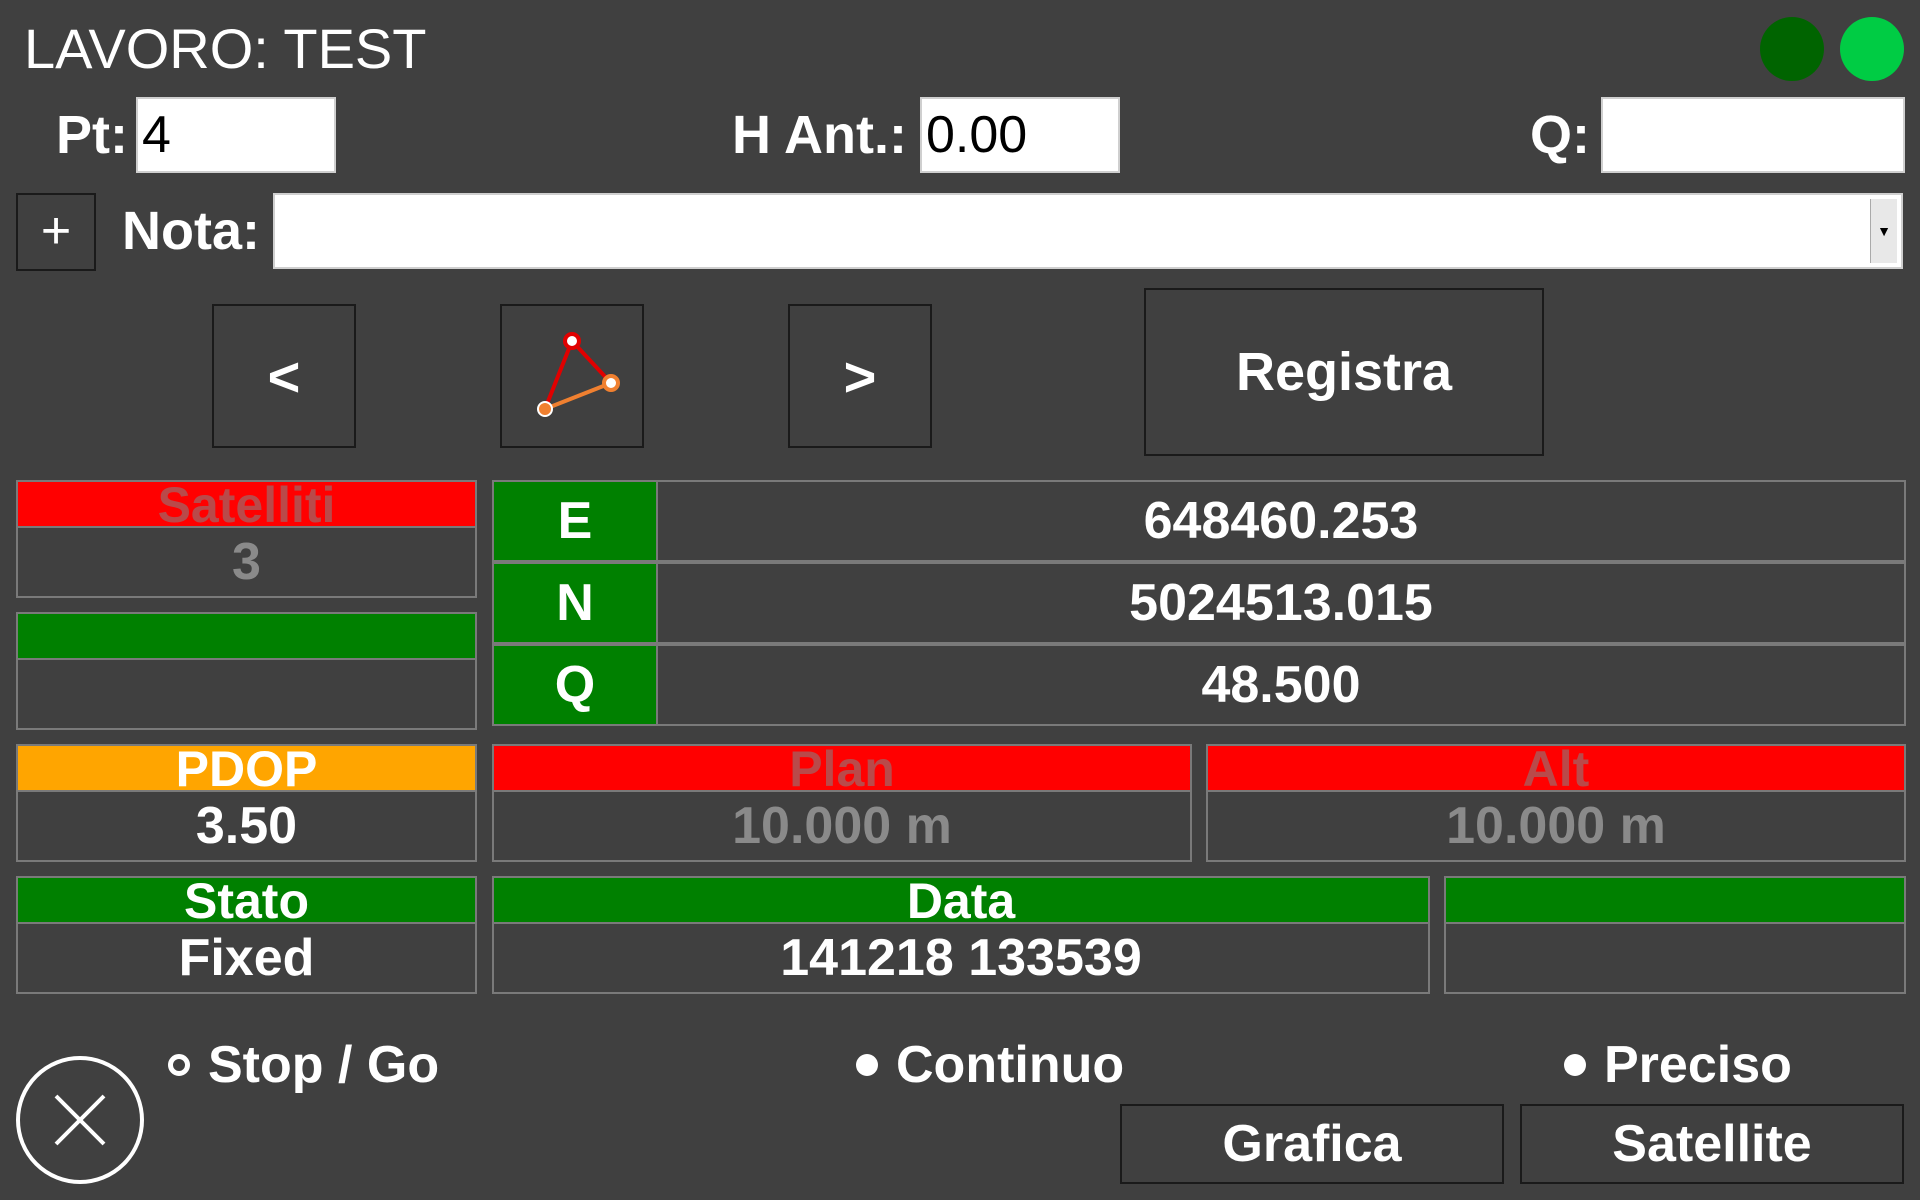 This screenshot has width=1920, height=1200. I want to click on plan-panel: Plan 10.000 m, so click(842, 803).